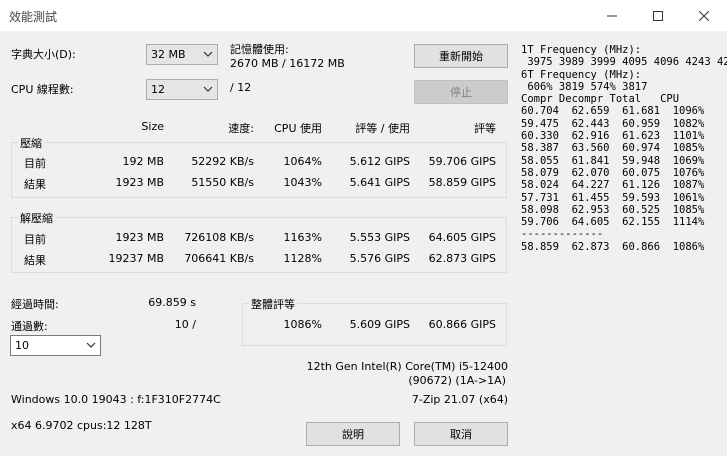 This screenshot has width=727, height=456. Describe the element at coordinates (613, 136) in the screenshot. I see `pass-row: 60.330 62.916 61.623 1101%` at that location.